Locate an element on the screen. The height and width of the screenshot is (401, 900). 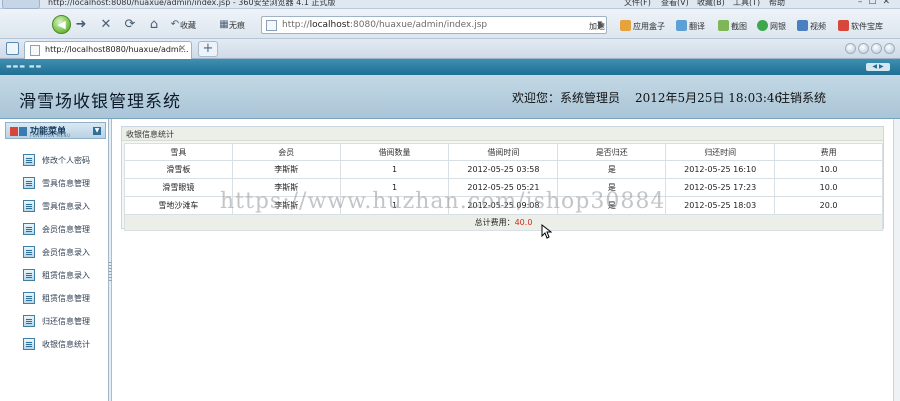
table-cell: 2012-05-25 17:23 is located at coordinates (720, 187).